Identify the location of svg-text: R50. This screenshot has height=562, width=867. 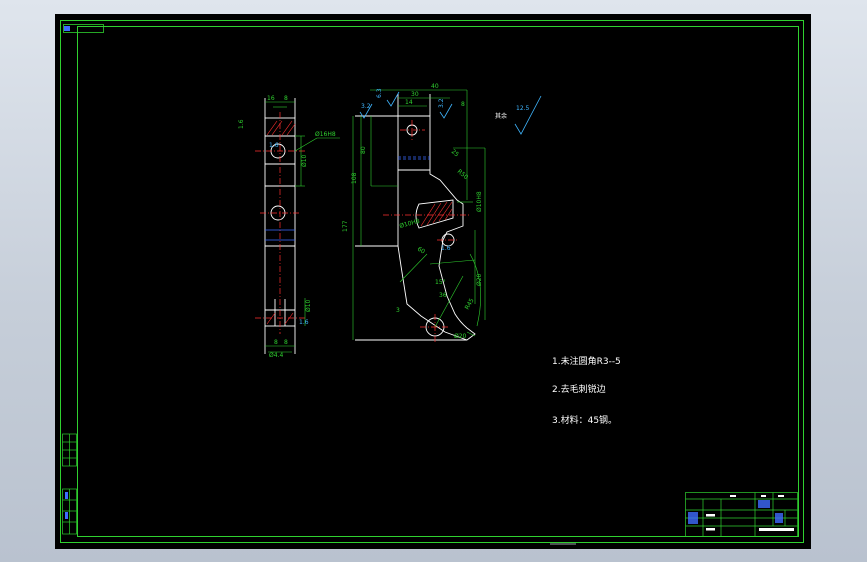
(463, 174).